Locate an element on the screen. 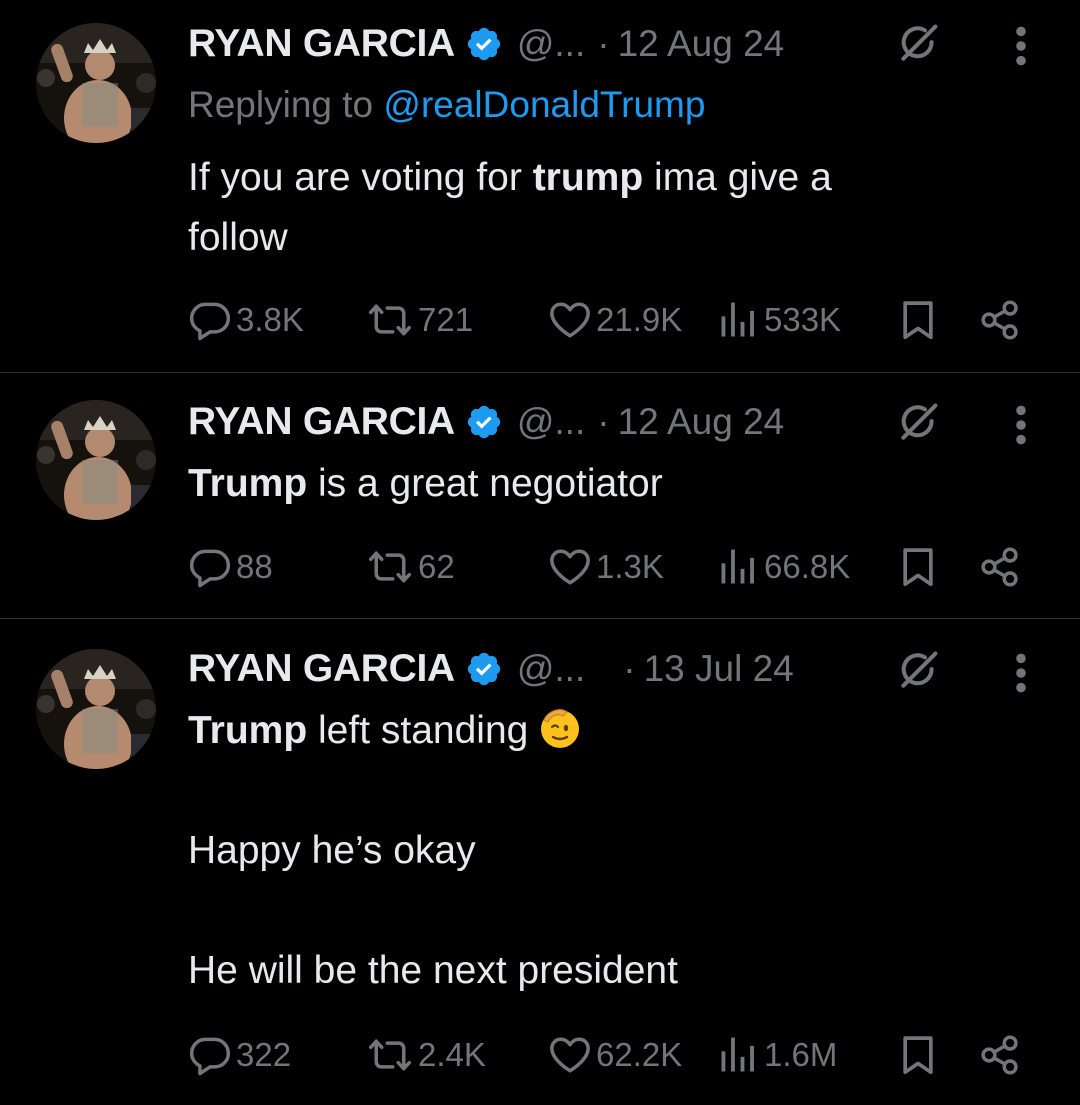  reply-button: 322 is located at coordinates (239, 1055).